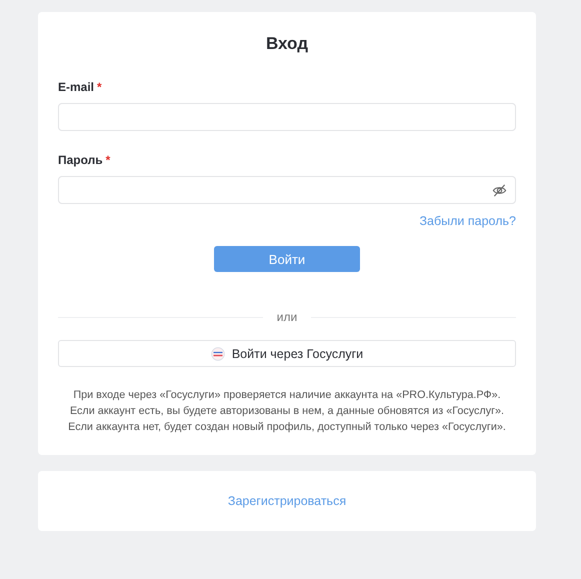 The width and height of the screenshot is (581, 579). I want to click on field-label: E-mail *, so click(80, 87).